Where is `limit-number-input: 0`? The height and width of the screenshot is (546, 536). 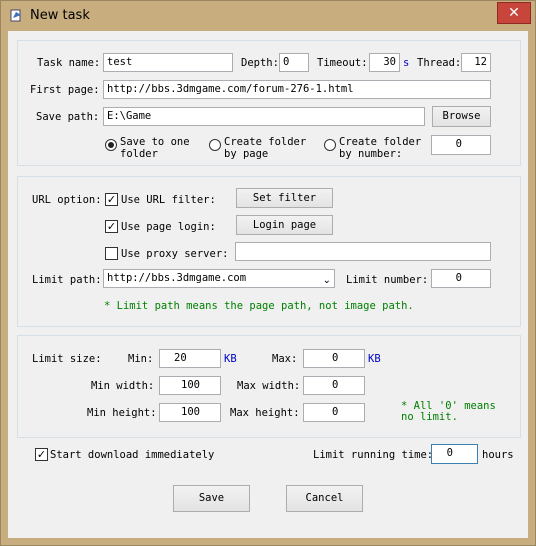 limit-number-input: 0 is located at coordinates (461, 278).